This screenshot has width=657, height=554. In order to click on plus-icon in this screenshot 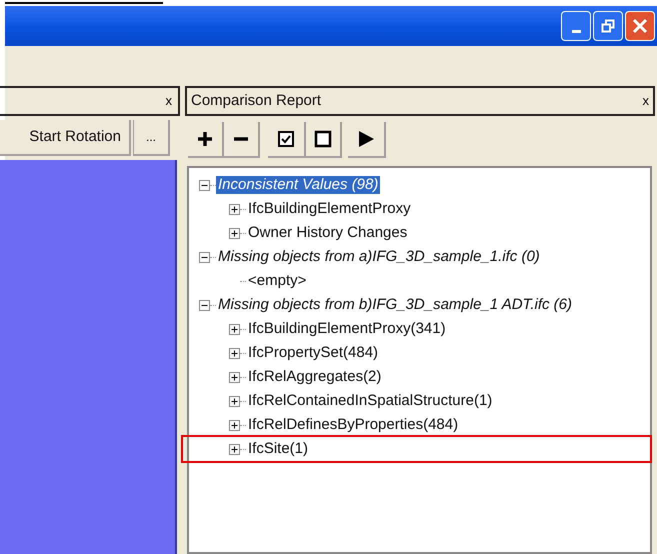, I will do `click(205, 139)`.